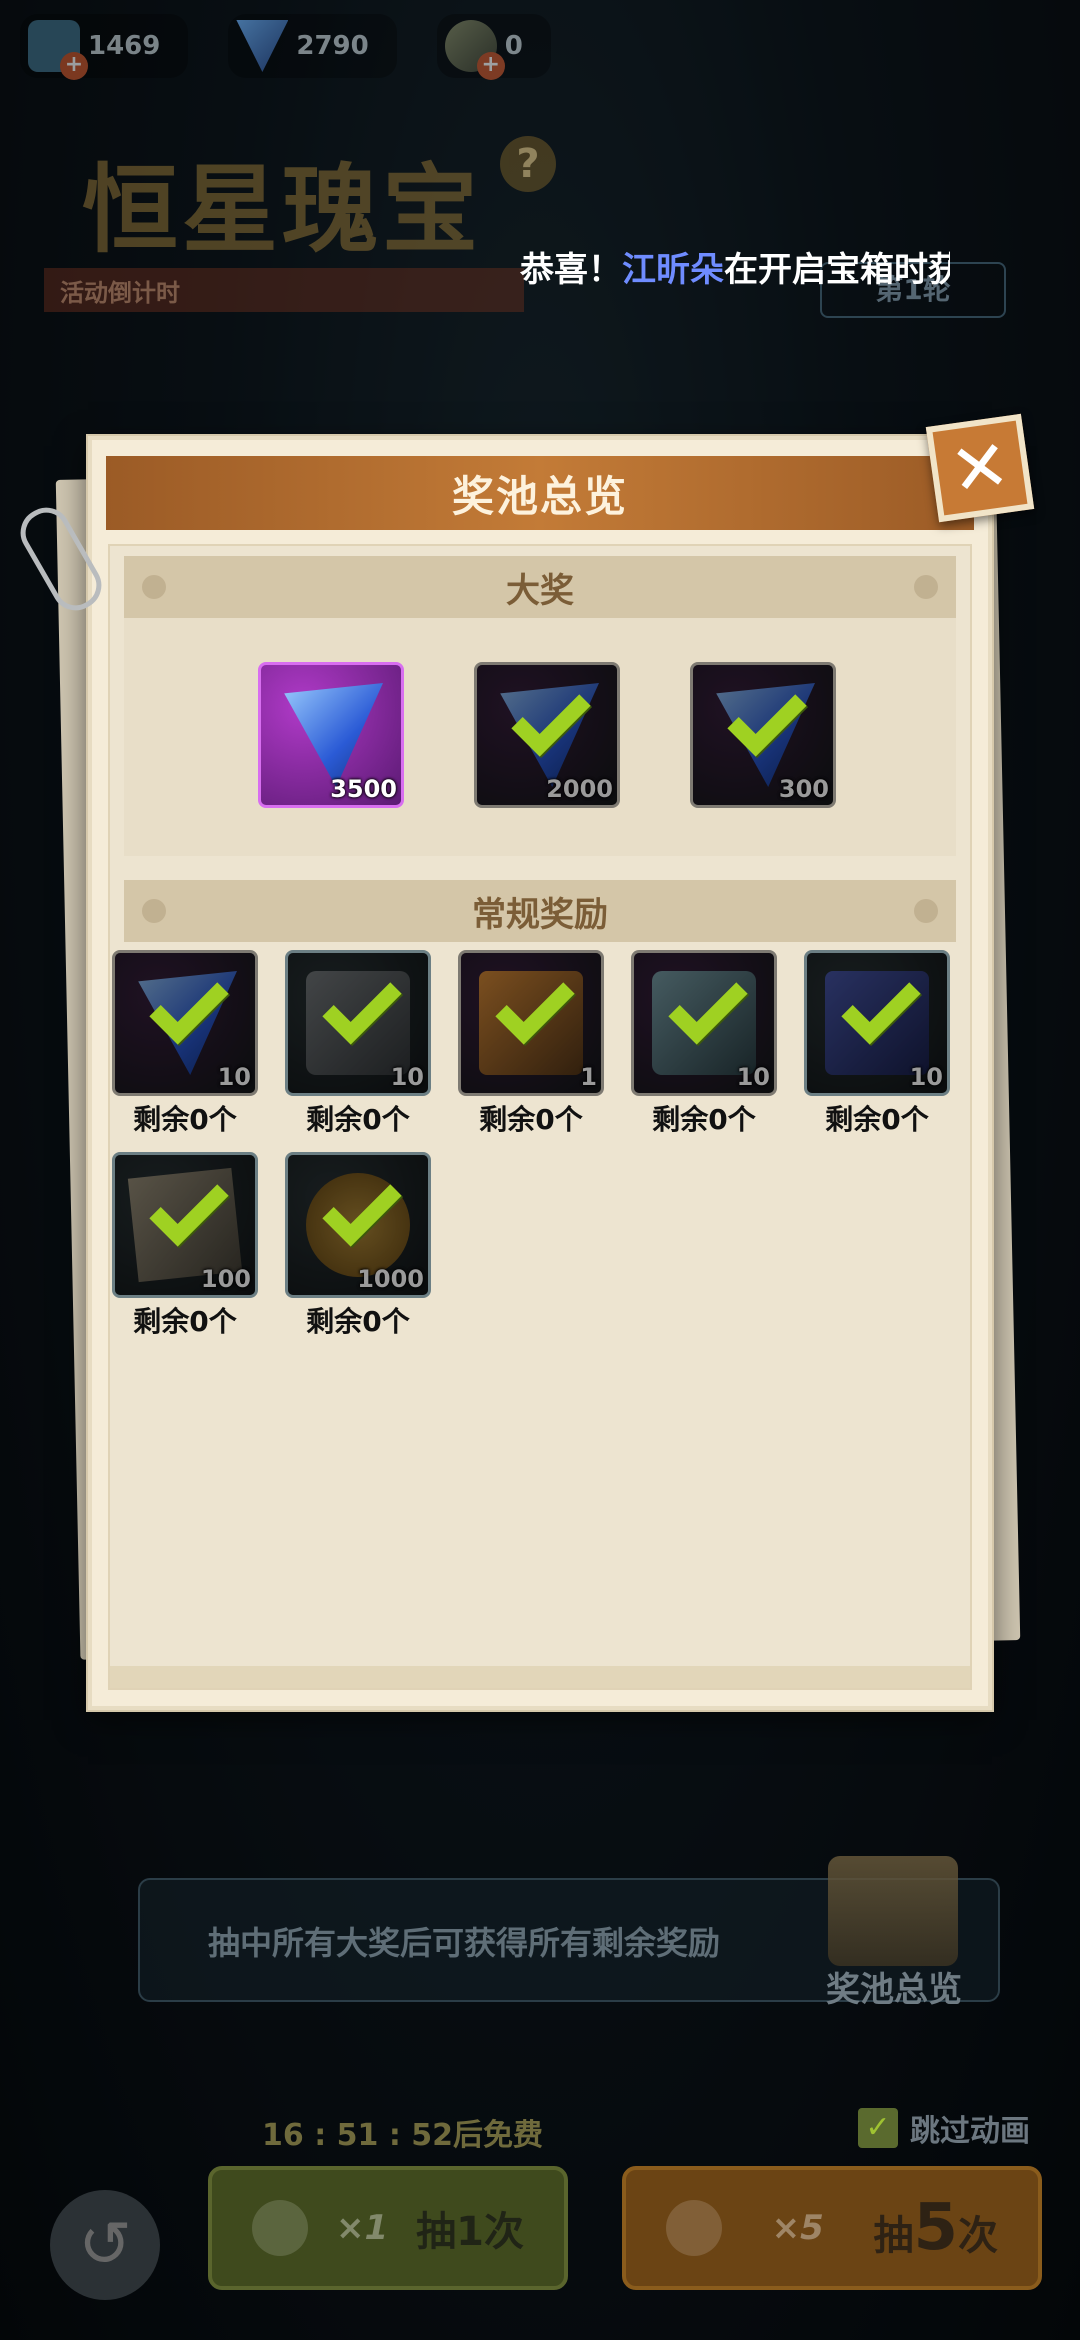  What do you see at coordinates (540, 590) in the screenshot?
I see `grand-prize-title: 大奖` at bounding box center [540, 590].